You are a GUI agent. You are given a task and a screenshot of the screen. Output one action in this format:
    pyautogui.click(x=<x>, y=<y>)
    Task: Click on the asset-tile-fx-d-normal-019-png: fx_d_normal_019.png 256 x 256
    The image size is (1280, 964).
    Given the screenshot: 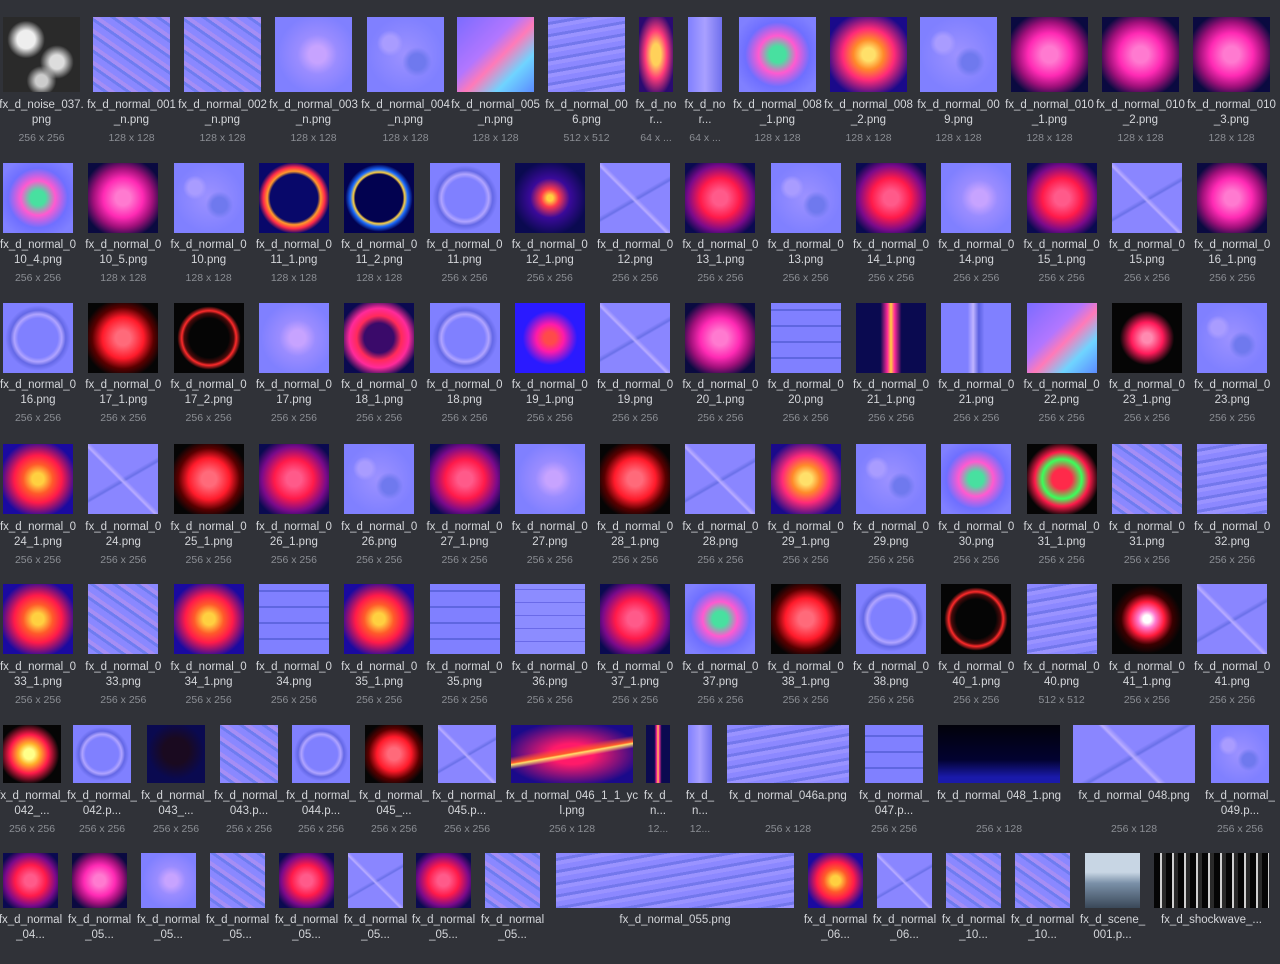 What is the action you would take?
    pyautogui.click(x=635, y=364)
    